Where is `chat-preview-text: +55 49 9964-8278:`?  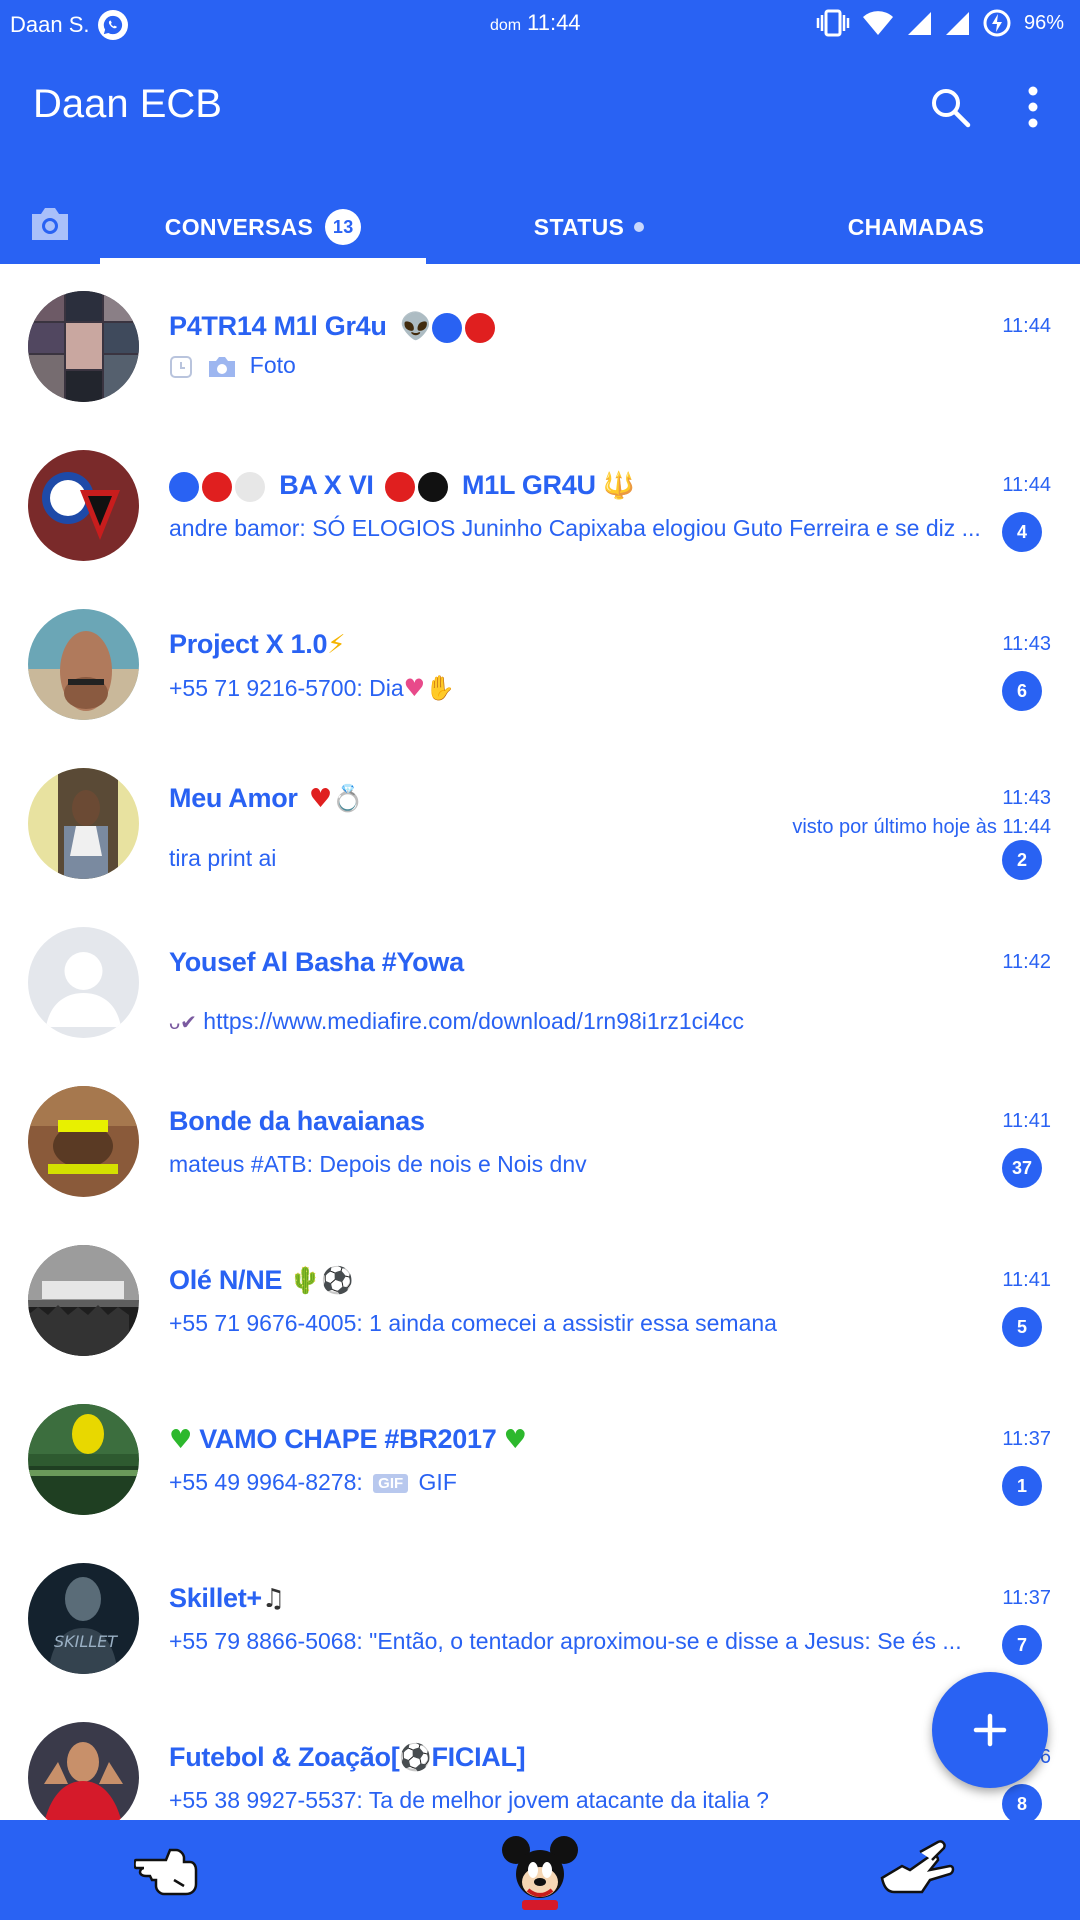 chat-preview-text: +55 49 9964-8278: is located at coordinates (266, 1482).